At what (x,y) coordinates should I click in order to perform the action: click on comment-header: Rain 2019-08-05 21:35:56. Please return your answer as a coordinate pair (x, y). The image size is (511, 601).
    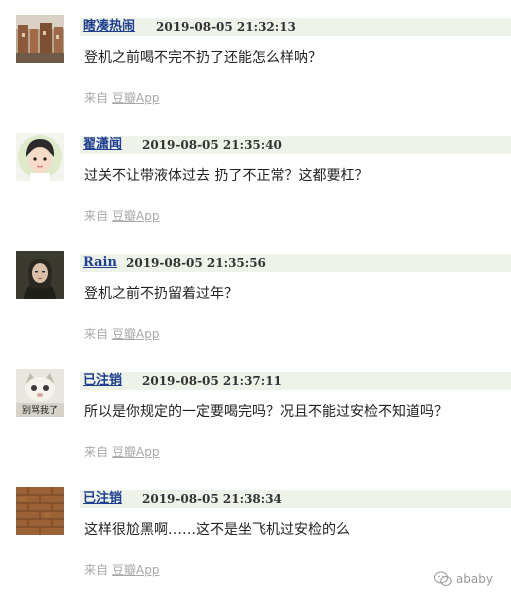
    Looking at the image, I should click on (295, 263).